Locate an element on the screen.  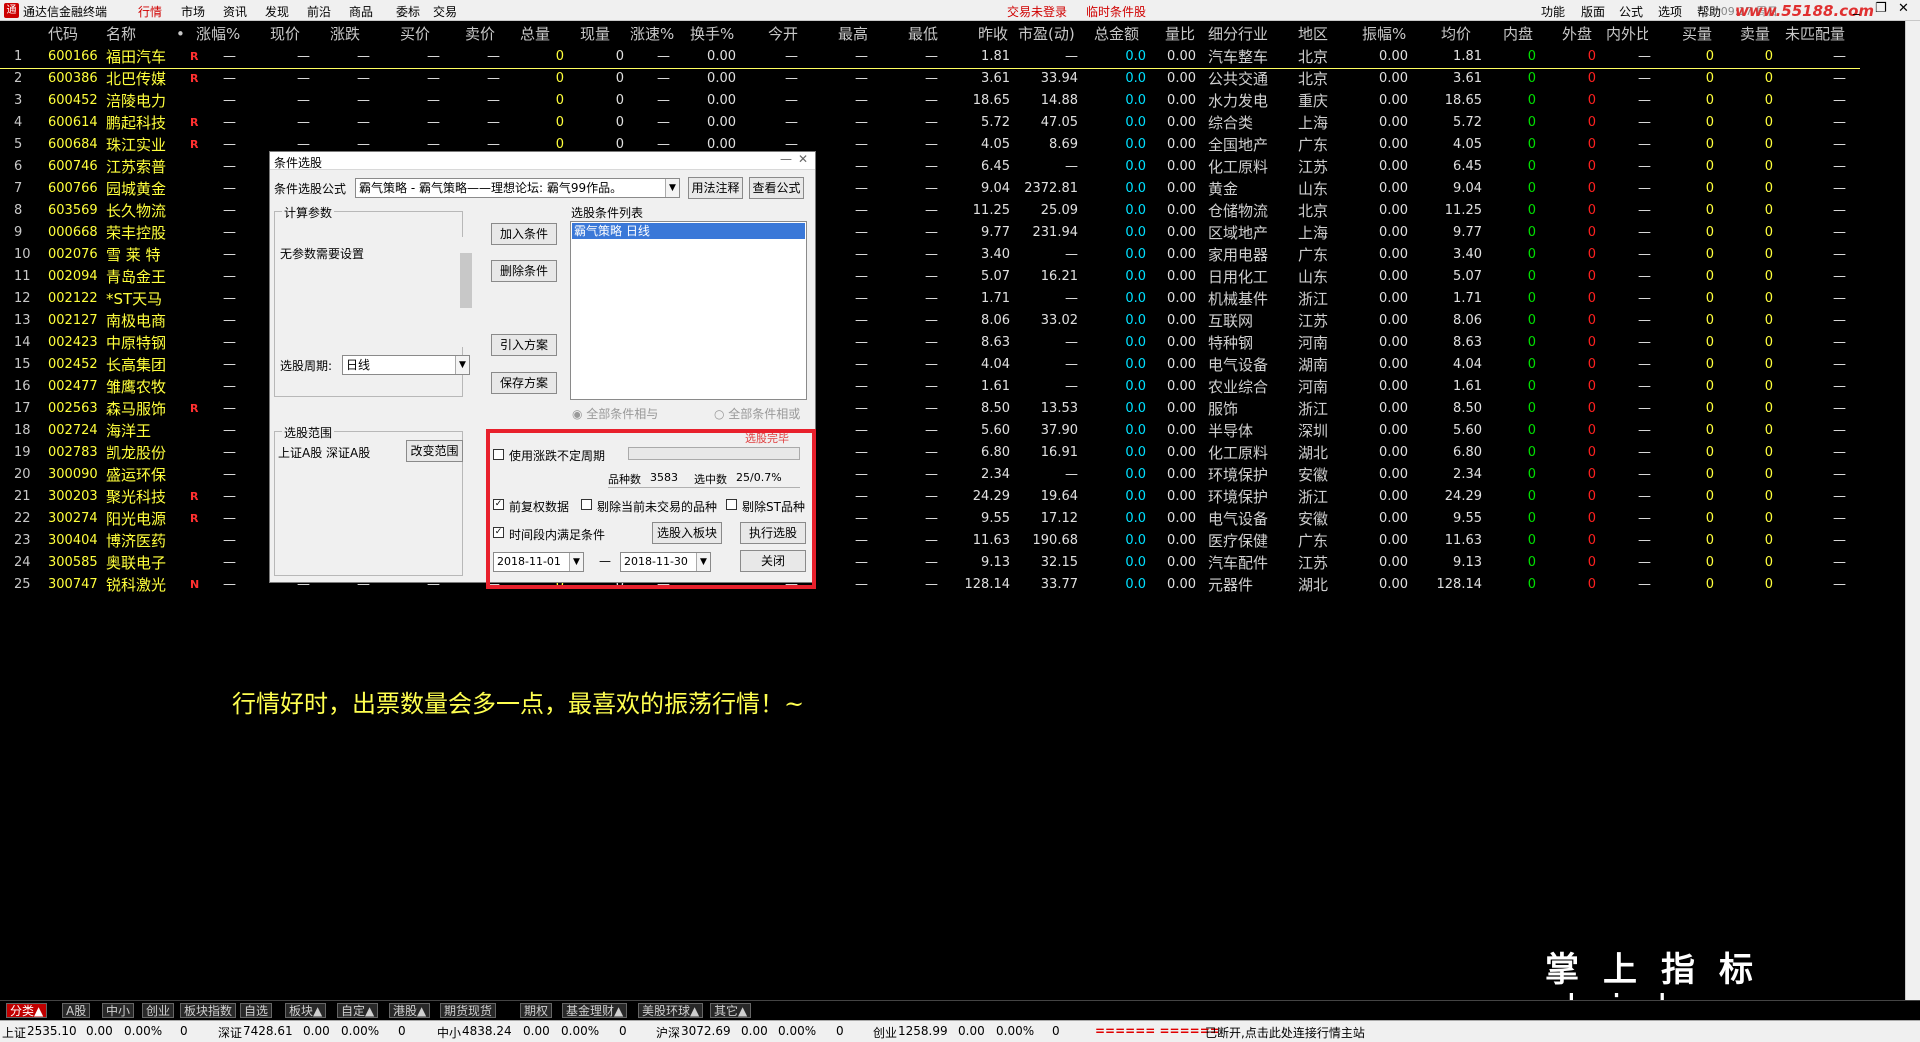
stock-code: 002563 is located at coordinates (73, 409).